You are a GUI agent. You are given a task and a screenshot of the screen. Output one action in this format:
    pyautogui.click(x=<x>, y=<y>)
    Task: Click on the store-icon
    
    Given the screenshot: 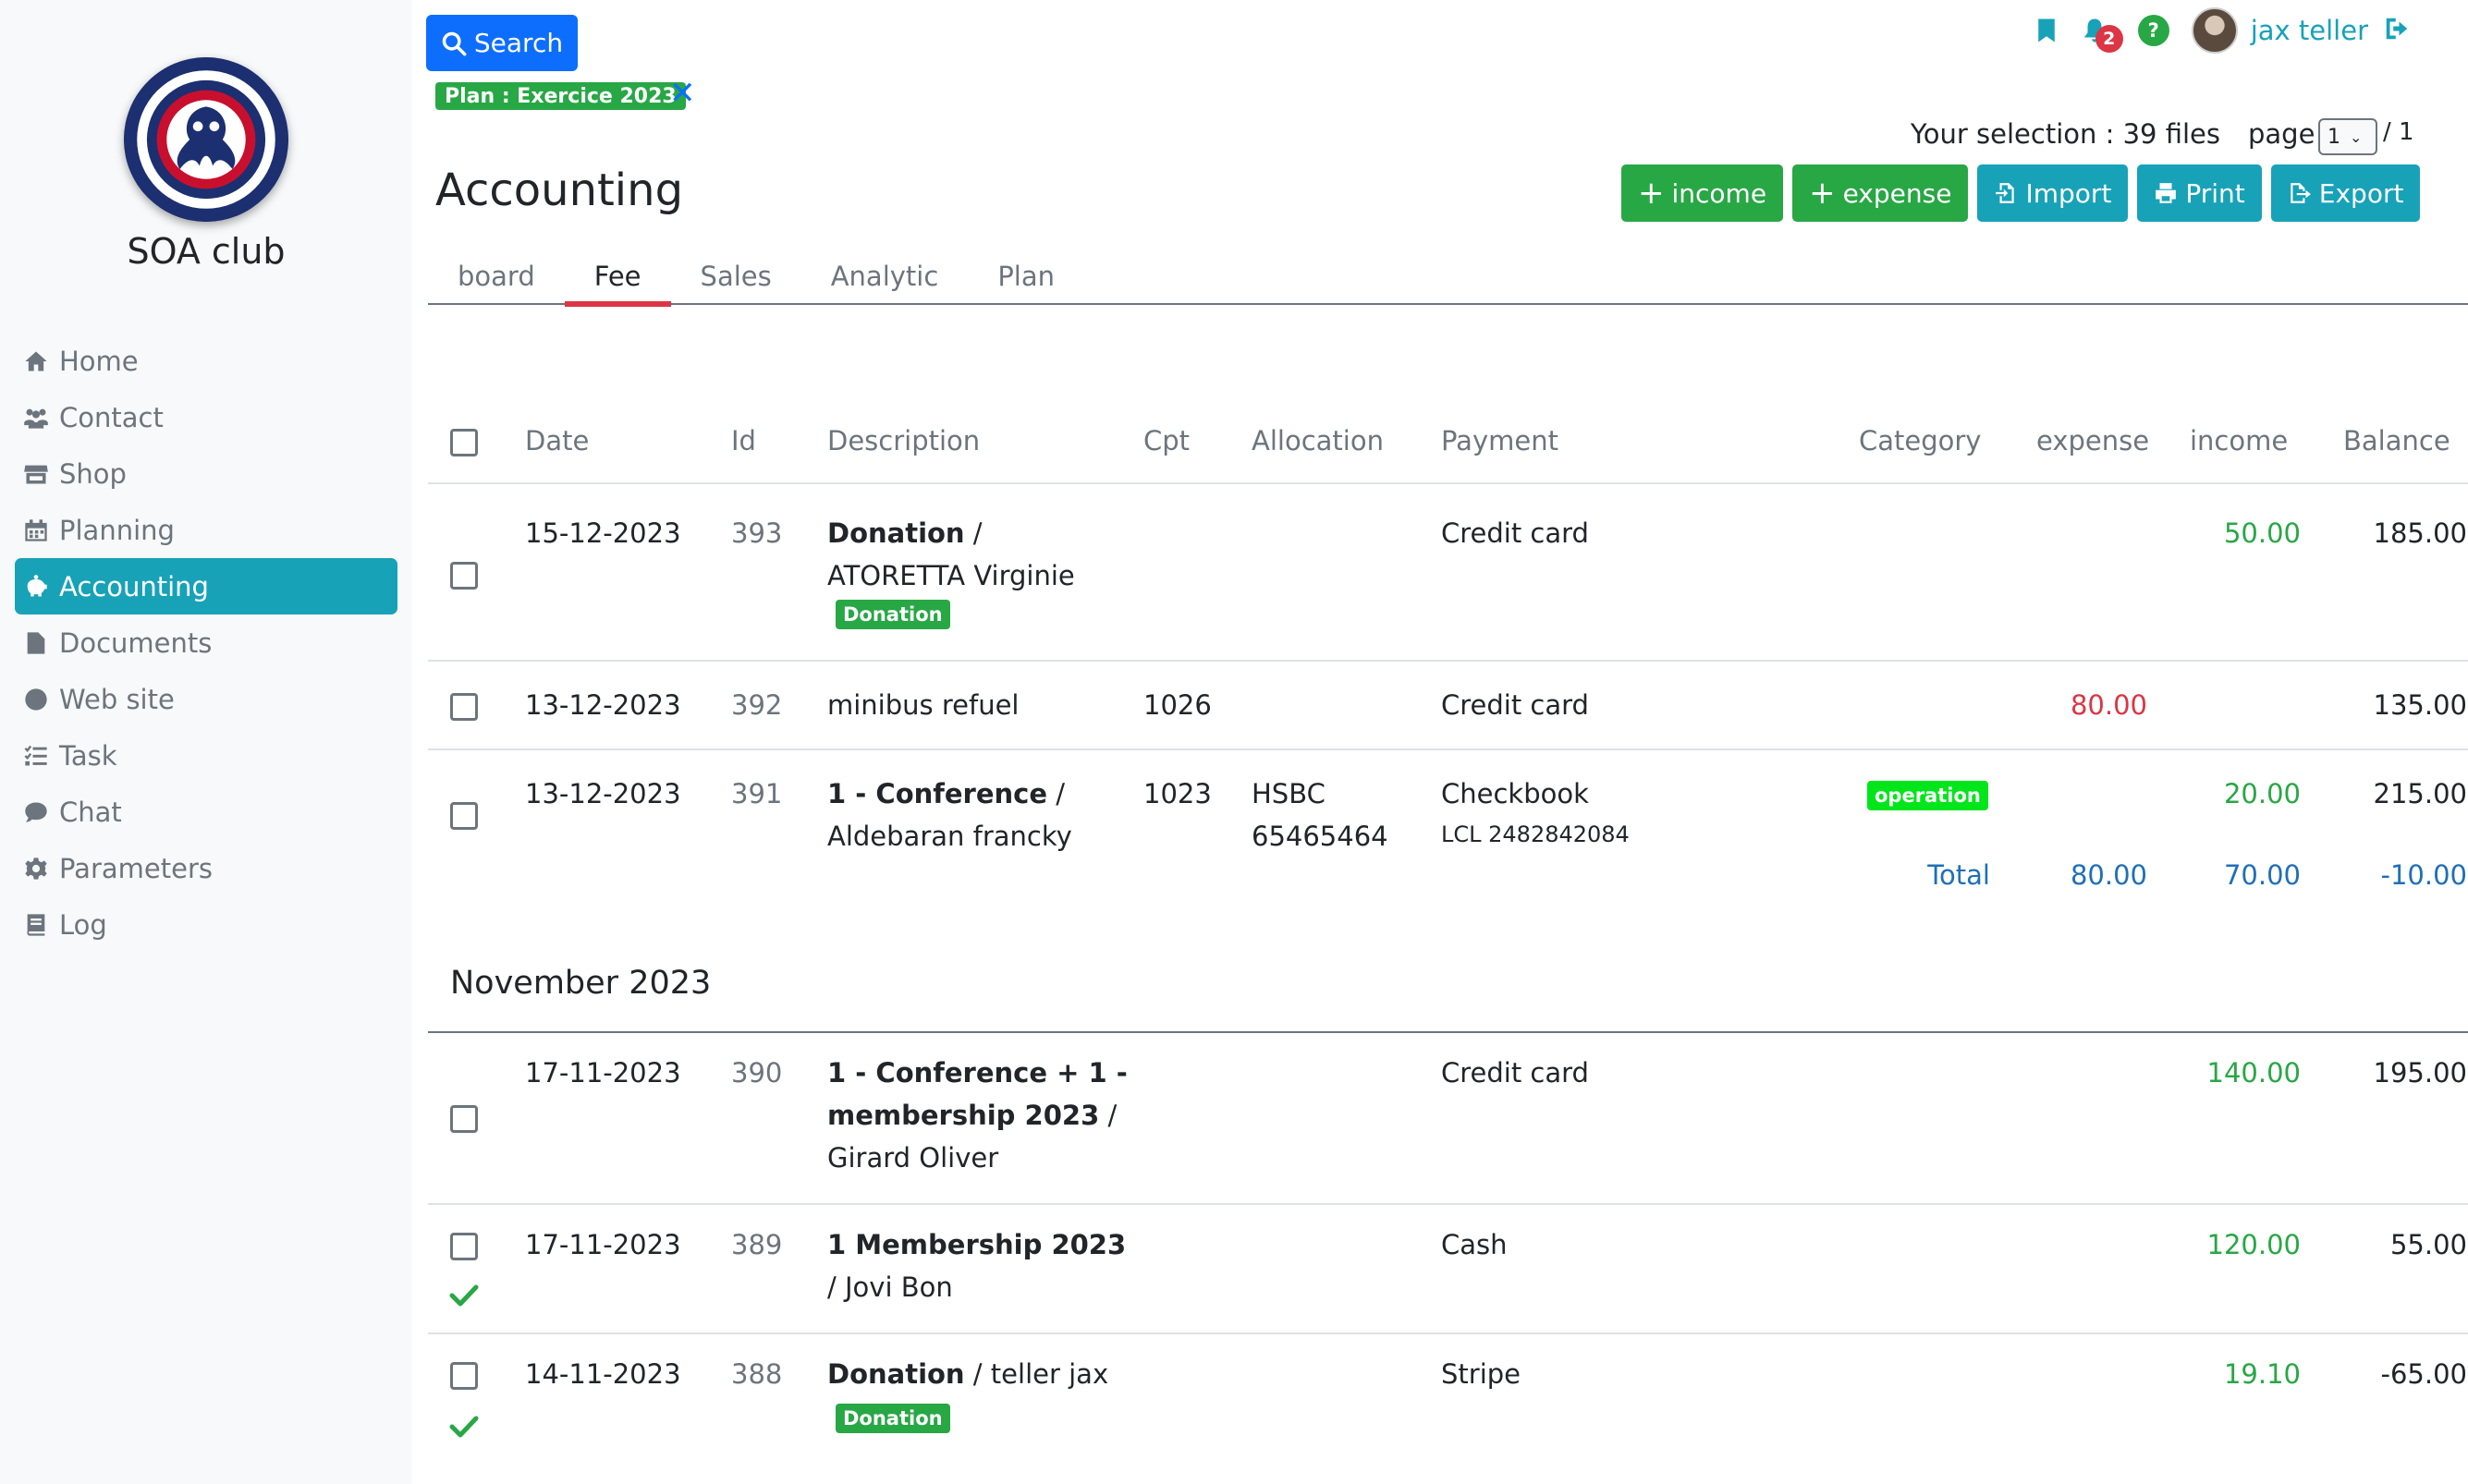 What is the action you would take?
    pyautogui.click(x=40, y=474)
    